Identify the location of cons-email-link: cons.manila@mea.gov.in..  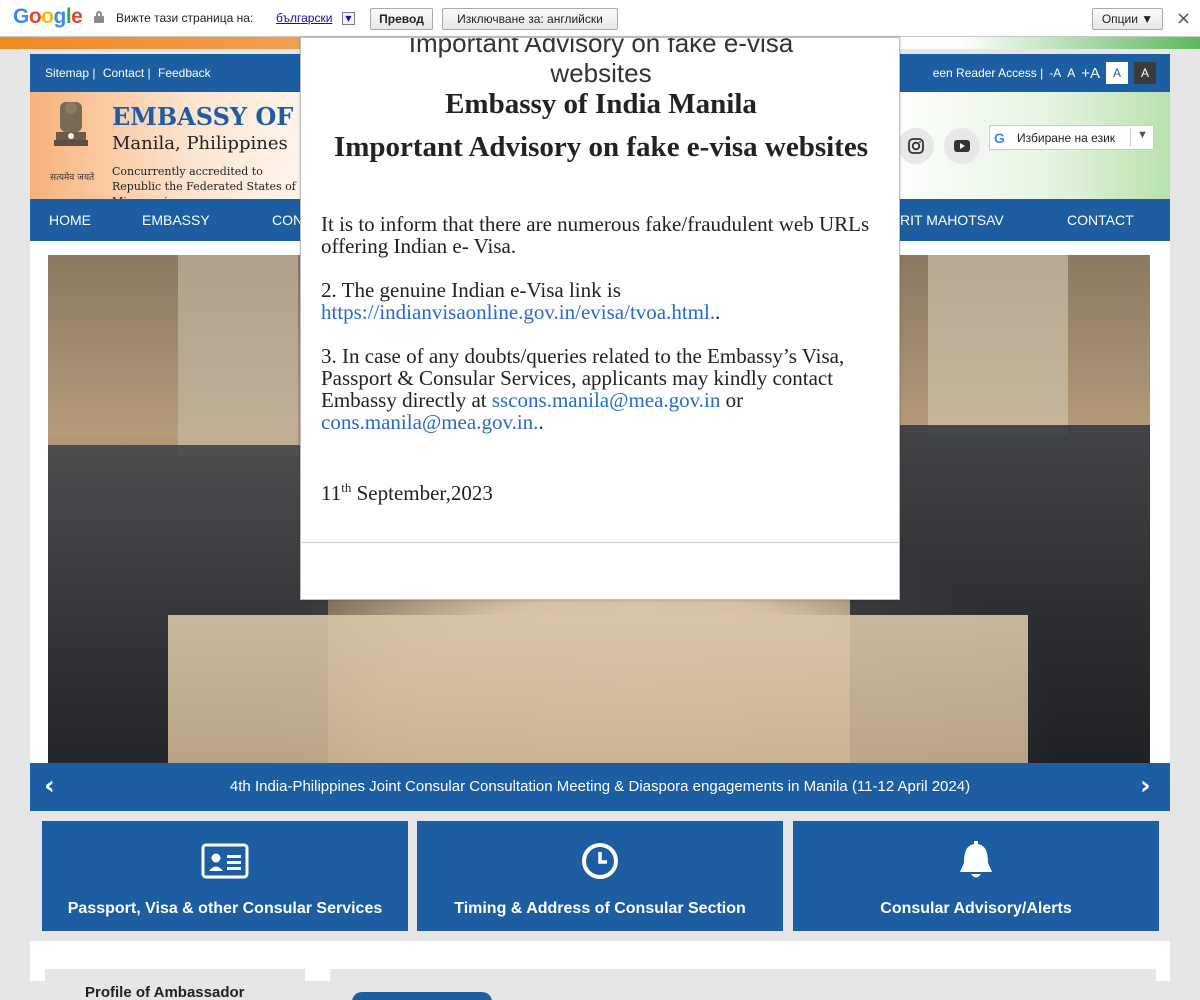
(429, 422).